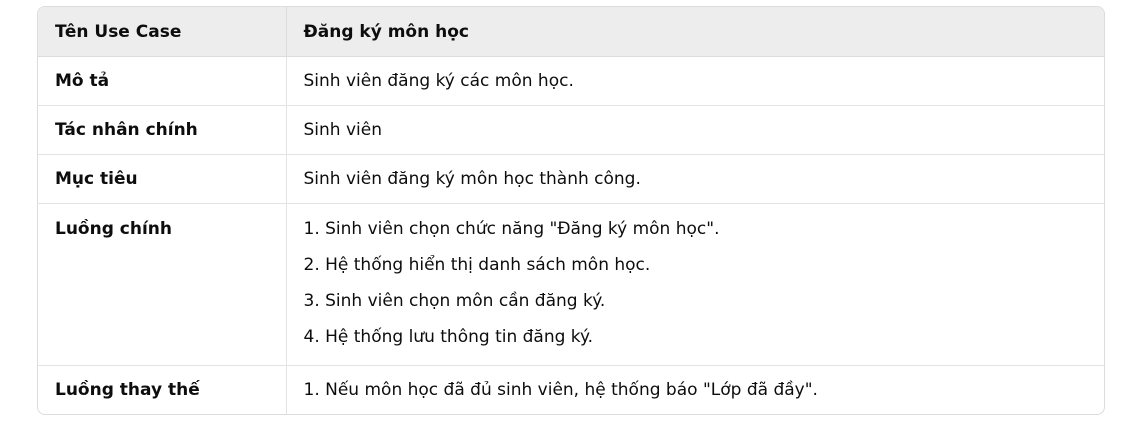  I want to click on main-flow-step: 3. Sinh viên chọn môn cần đăng ký., so click(454, 301).